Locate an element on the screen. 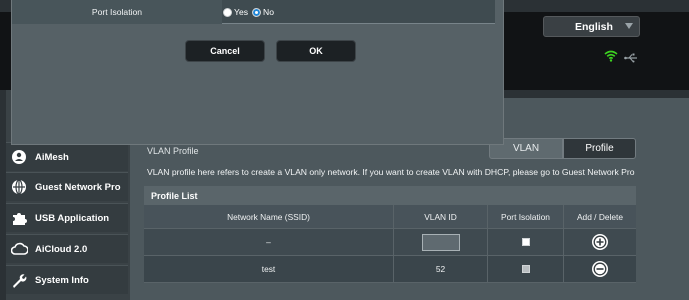  port-isolation-row: Port Isolation Yes No is located at coordinates (253, 12).